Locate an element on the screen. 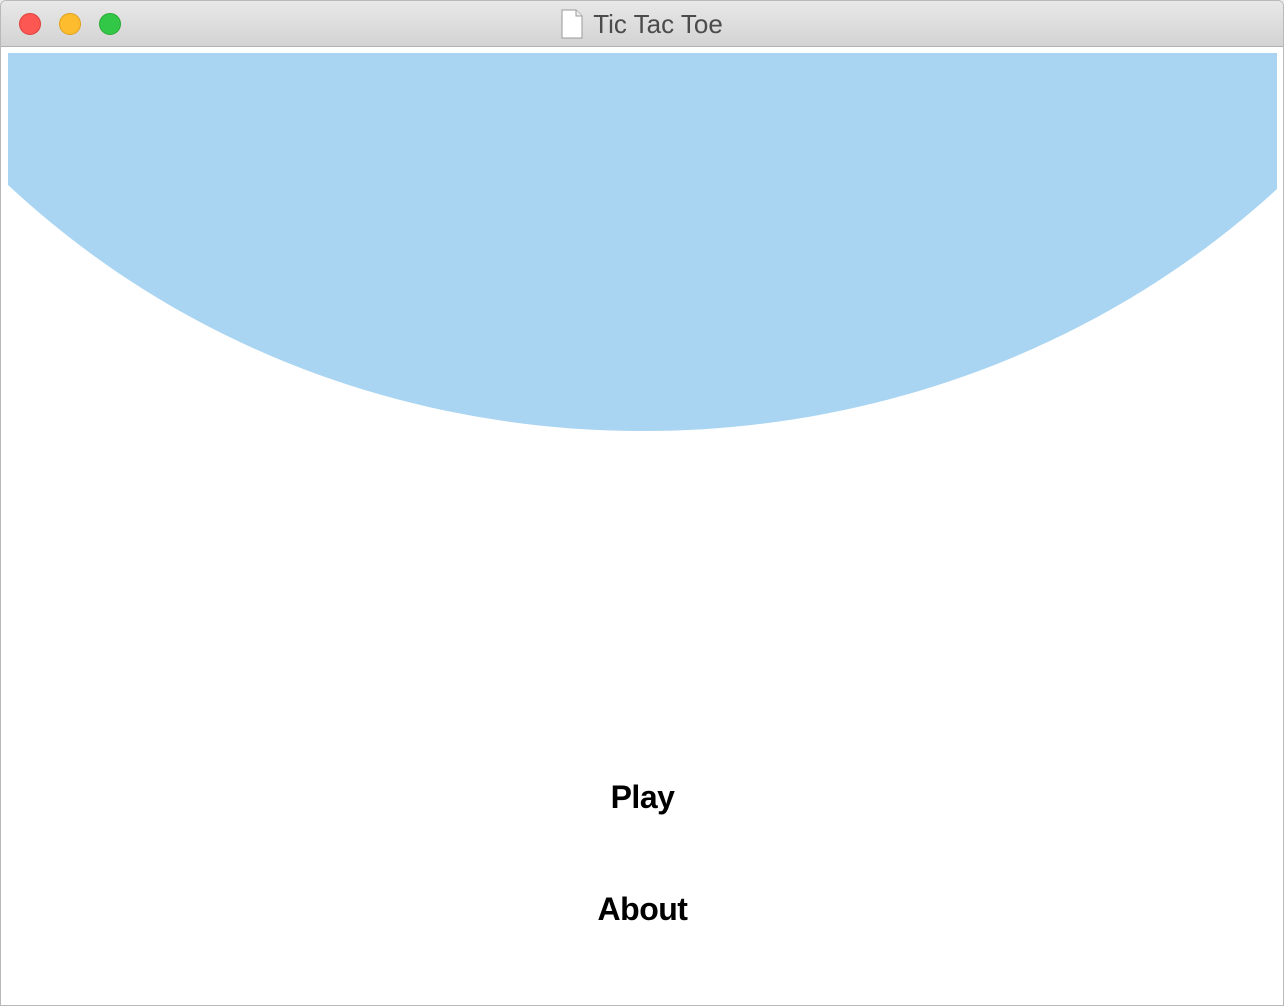  title-bar: Tic Tac Toe is located at coordinates (642, 24).